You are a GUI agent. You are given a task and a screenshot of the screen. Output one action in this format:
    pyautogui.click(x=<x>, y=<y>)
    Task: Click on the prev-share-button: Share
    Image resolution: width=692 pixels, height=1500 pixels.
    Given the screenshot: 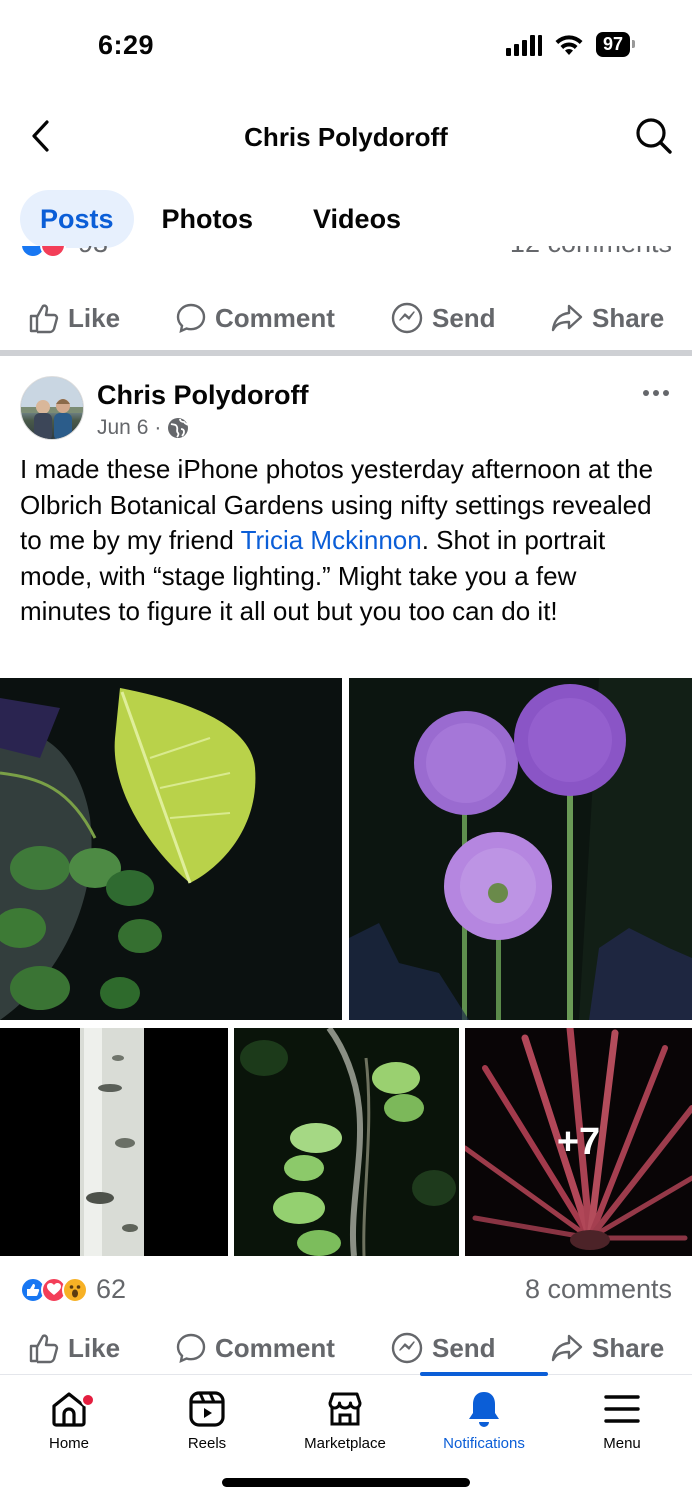 What is the action you would take?
    pyautogui.click(x=607, y=318)
    